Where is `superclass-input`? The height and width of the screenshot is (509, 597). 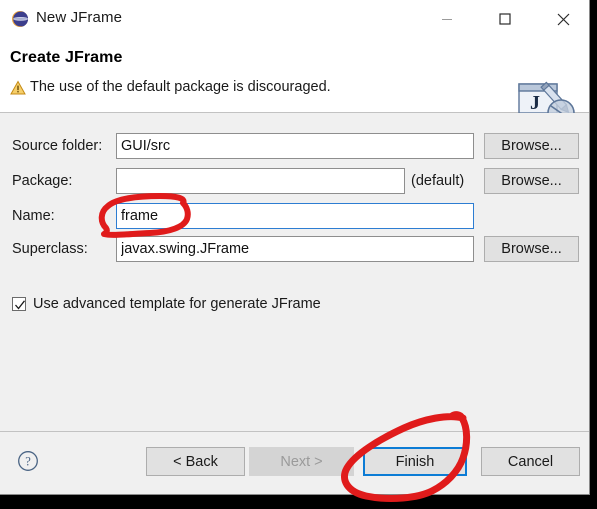 superclass-input is located at coordinates (295, 249).